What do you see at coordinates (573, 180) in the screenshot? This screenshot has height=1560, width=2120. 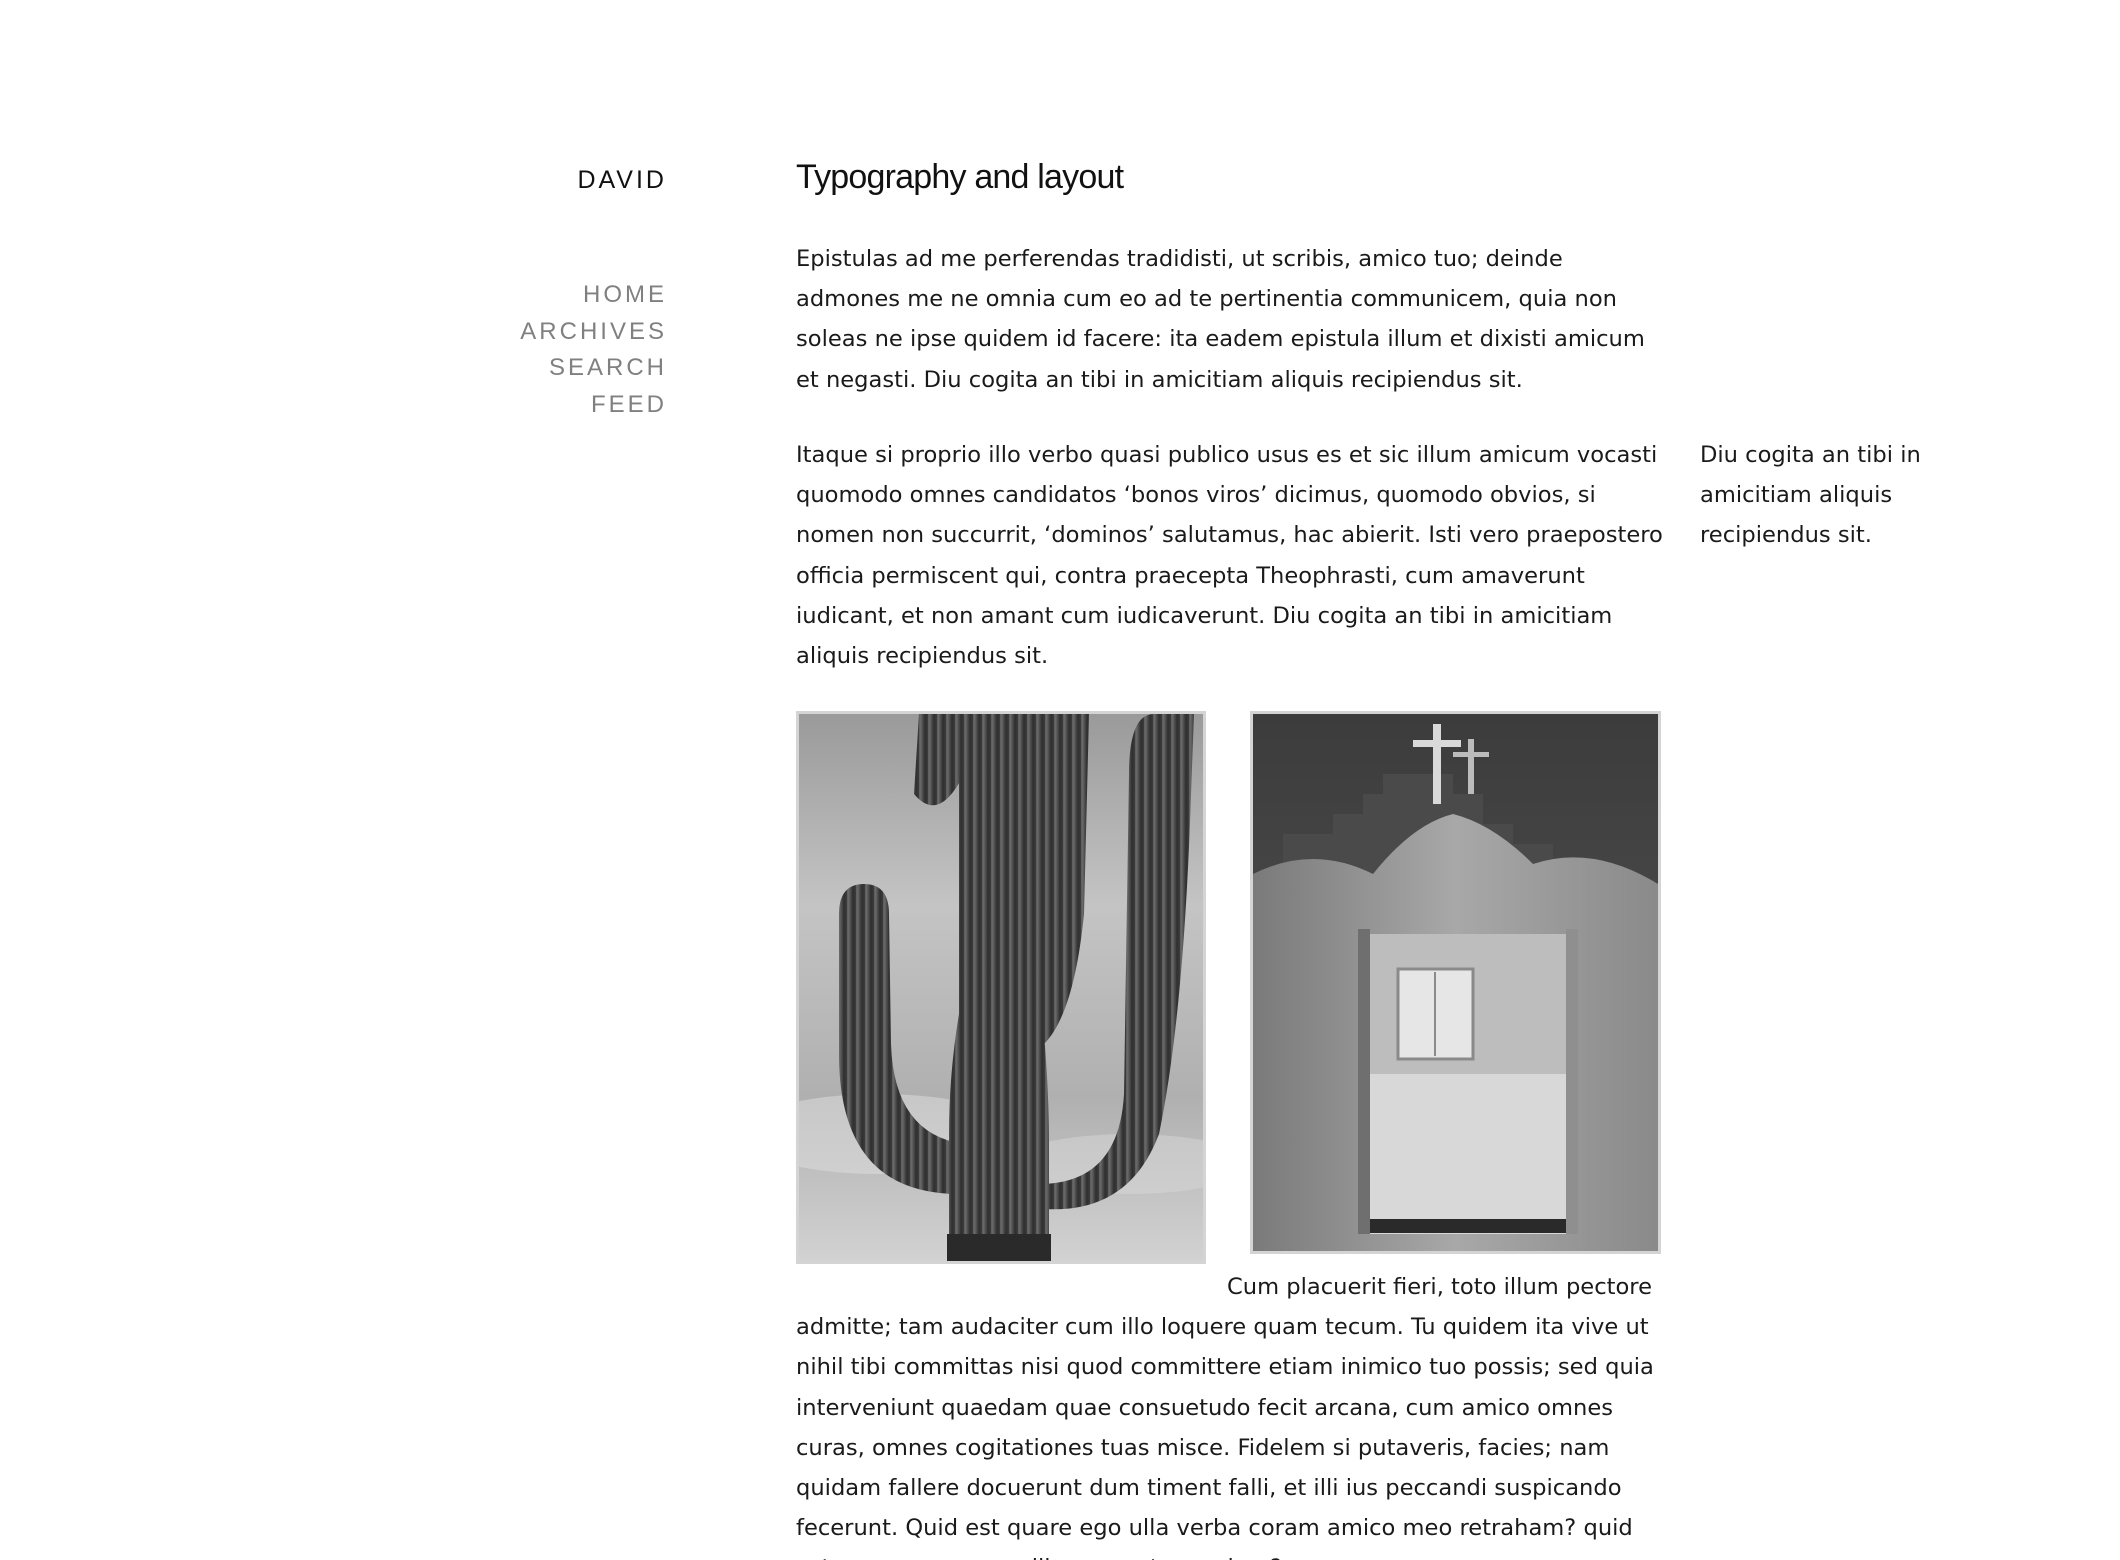 I see `site-title: DAVID` at bounding box center [573, 180].